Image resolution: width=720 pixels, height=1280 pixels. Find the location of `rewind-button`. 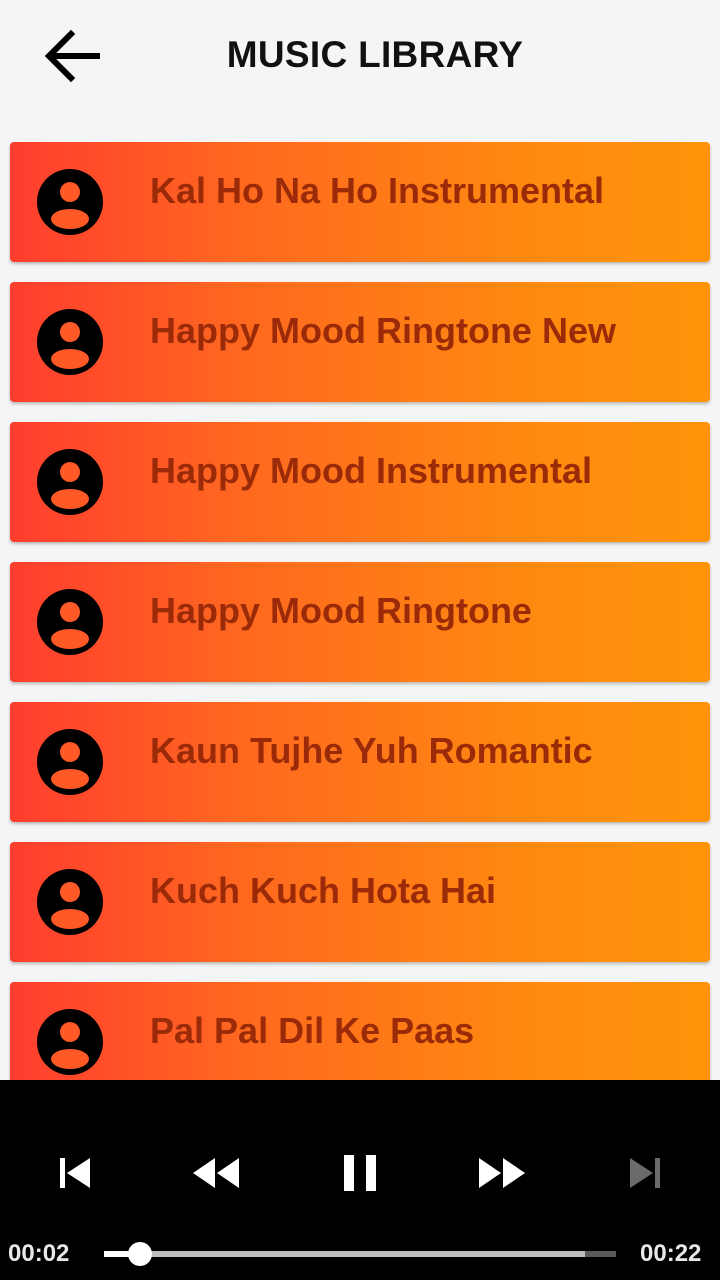

rewind-button is located at coordinates (216, 1173).